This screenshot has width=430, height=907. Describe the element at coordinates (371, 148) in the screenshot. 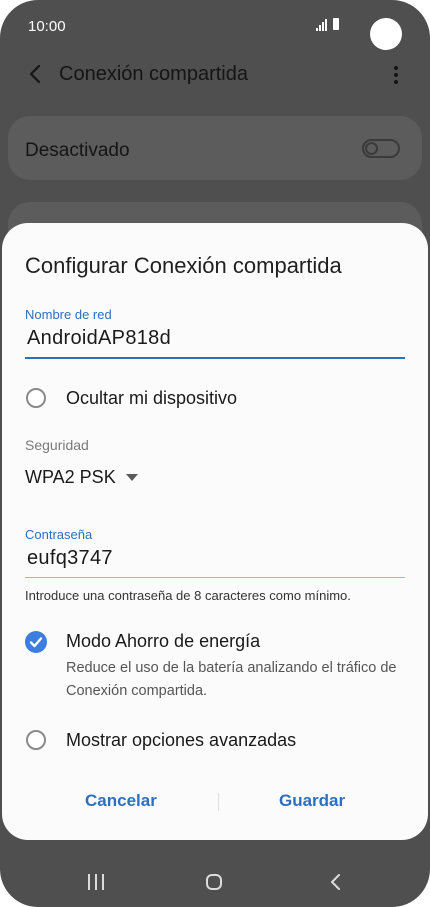

I see `toggle-knob` at that location.